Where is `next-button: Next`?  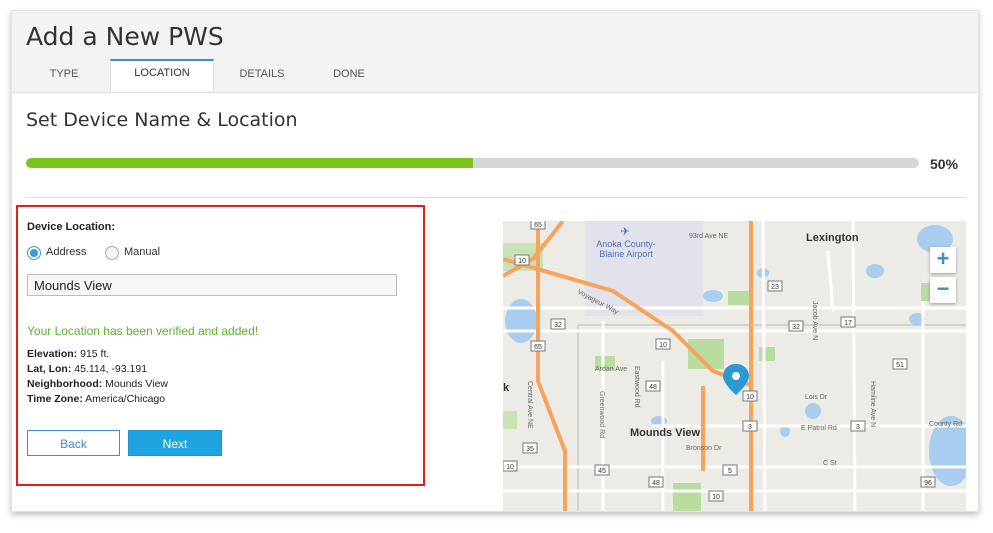 next-button: Next is located at coordinates (175, 443).